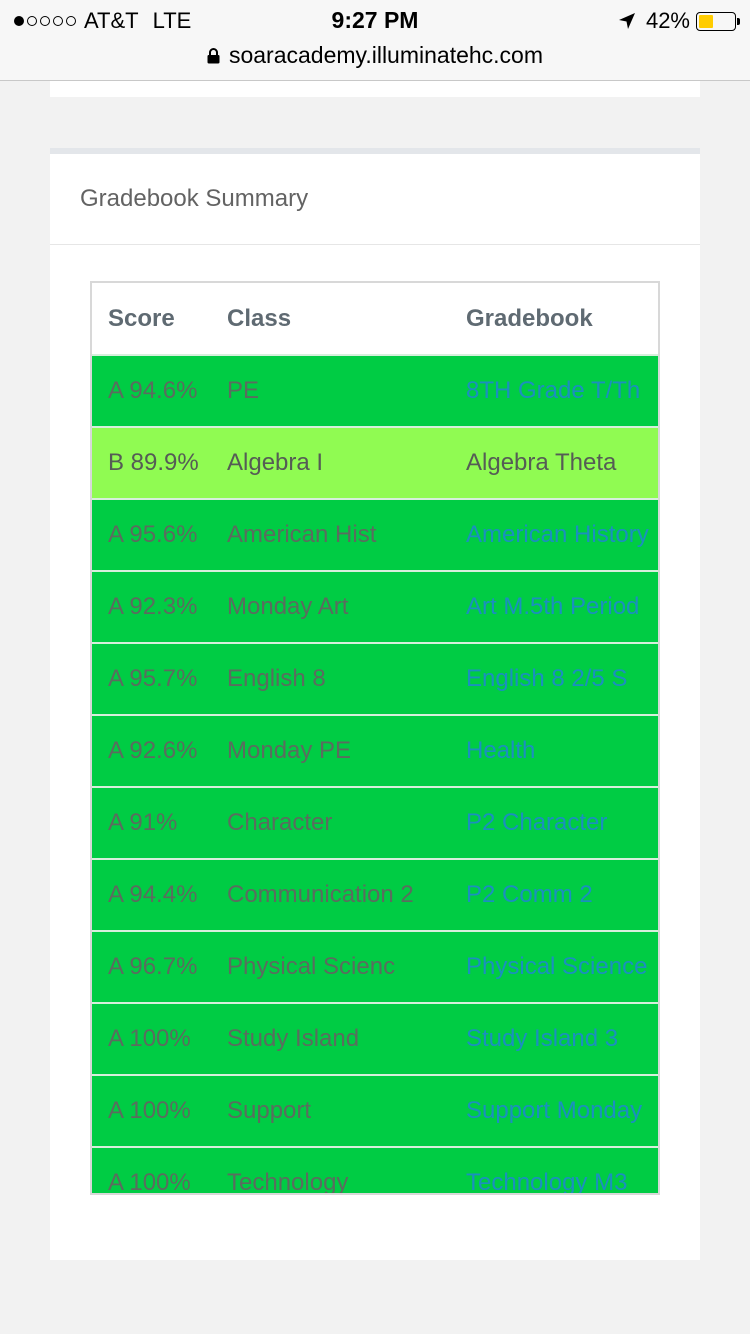 The image size is (750, 1334). I want to click on table-row: A 92.3% Monday Art Art M.5th Period, so click(375, 606).